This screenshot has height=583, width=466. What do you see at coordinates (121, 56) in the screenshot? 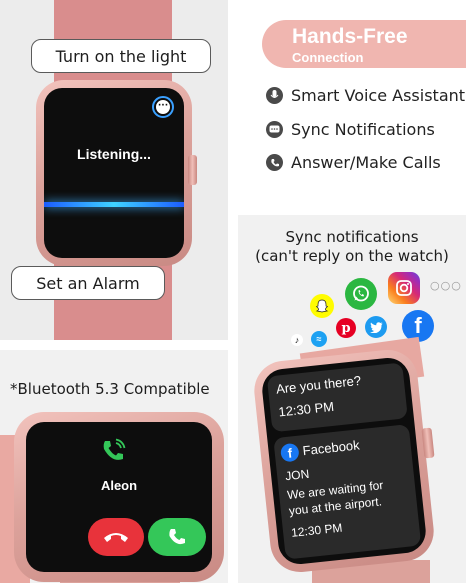
I see `voice-command-bubble-light: Turn on the light` at bounding box center [121, 56].